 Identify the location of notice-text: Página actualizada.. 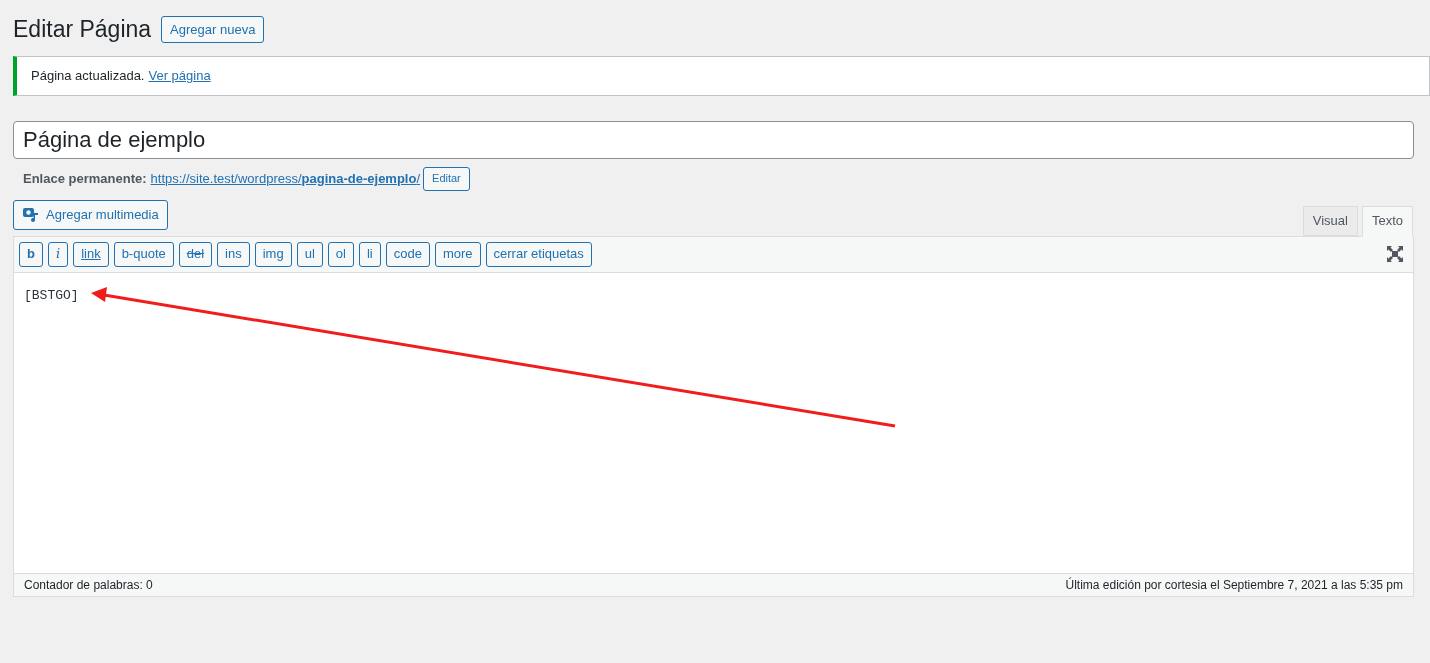
(88, 75).